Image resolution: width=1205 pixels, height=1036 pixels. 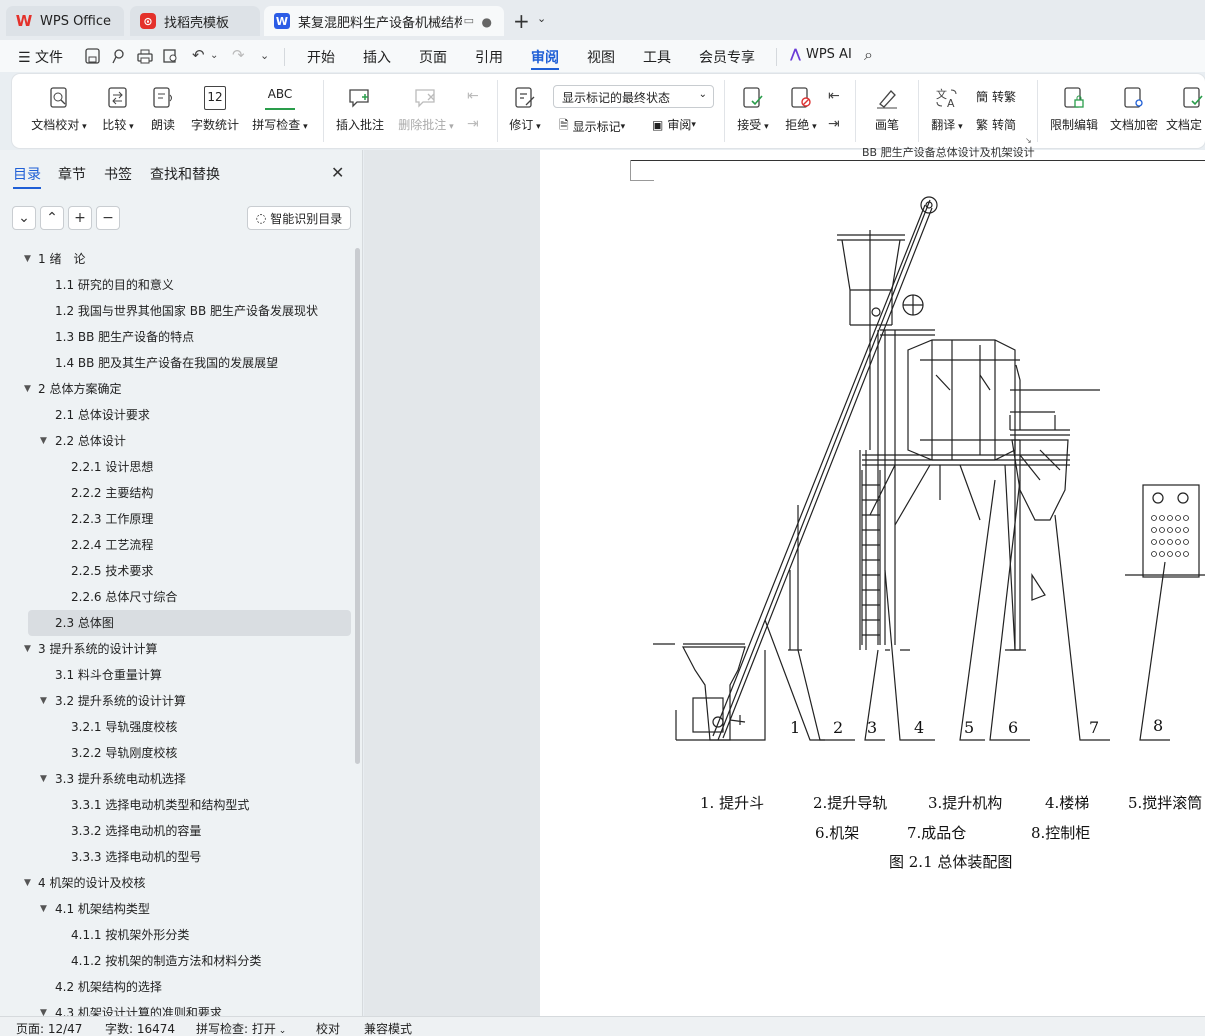 What do you see at coordinates (214, 55) in the screenshot?
I see `undo-dropdown-icon: ⌄` at bounding box center [214, 55].